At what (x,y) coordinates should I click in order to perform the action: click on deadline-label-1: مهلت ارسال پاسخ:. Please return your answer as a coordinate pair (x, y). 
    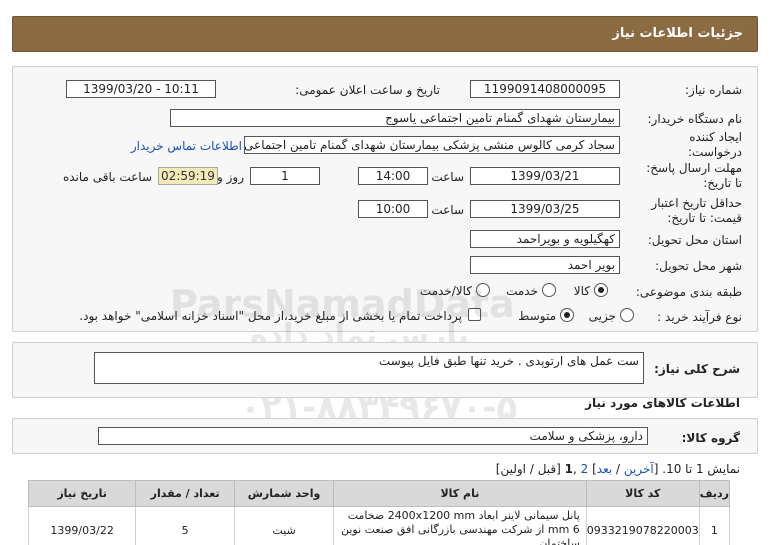
    Looking at the image, I should click on (694, 168).